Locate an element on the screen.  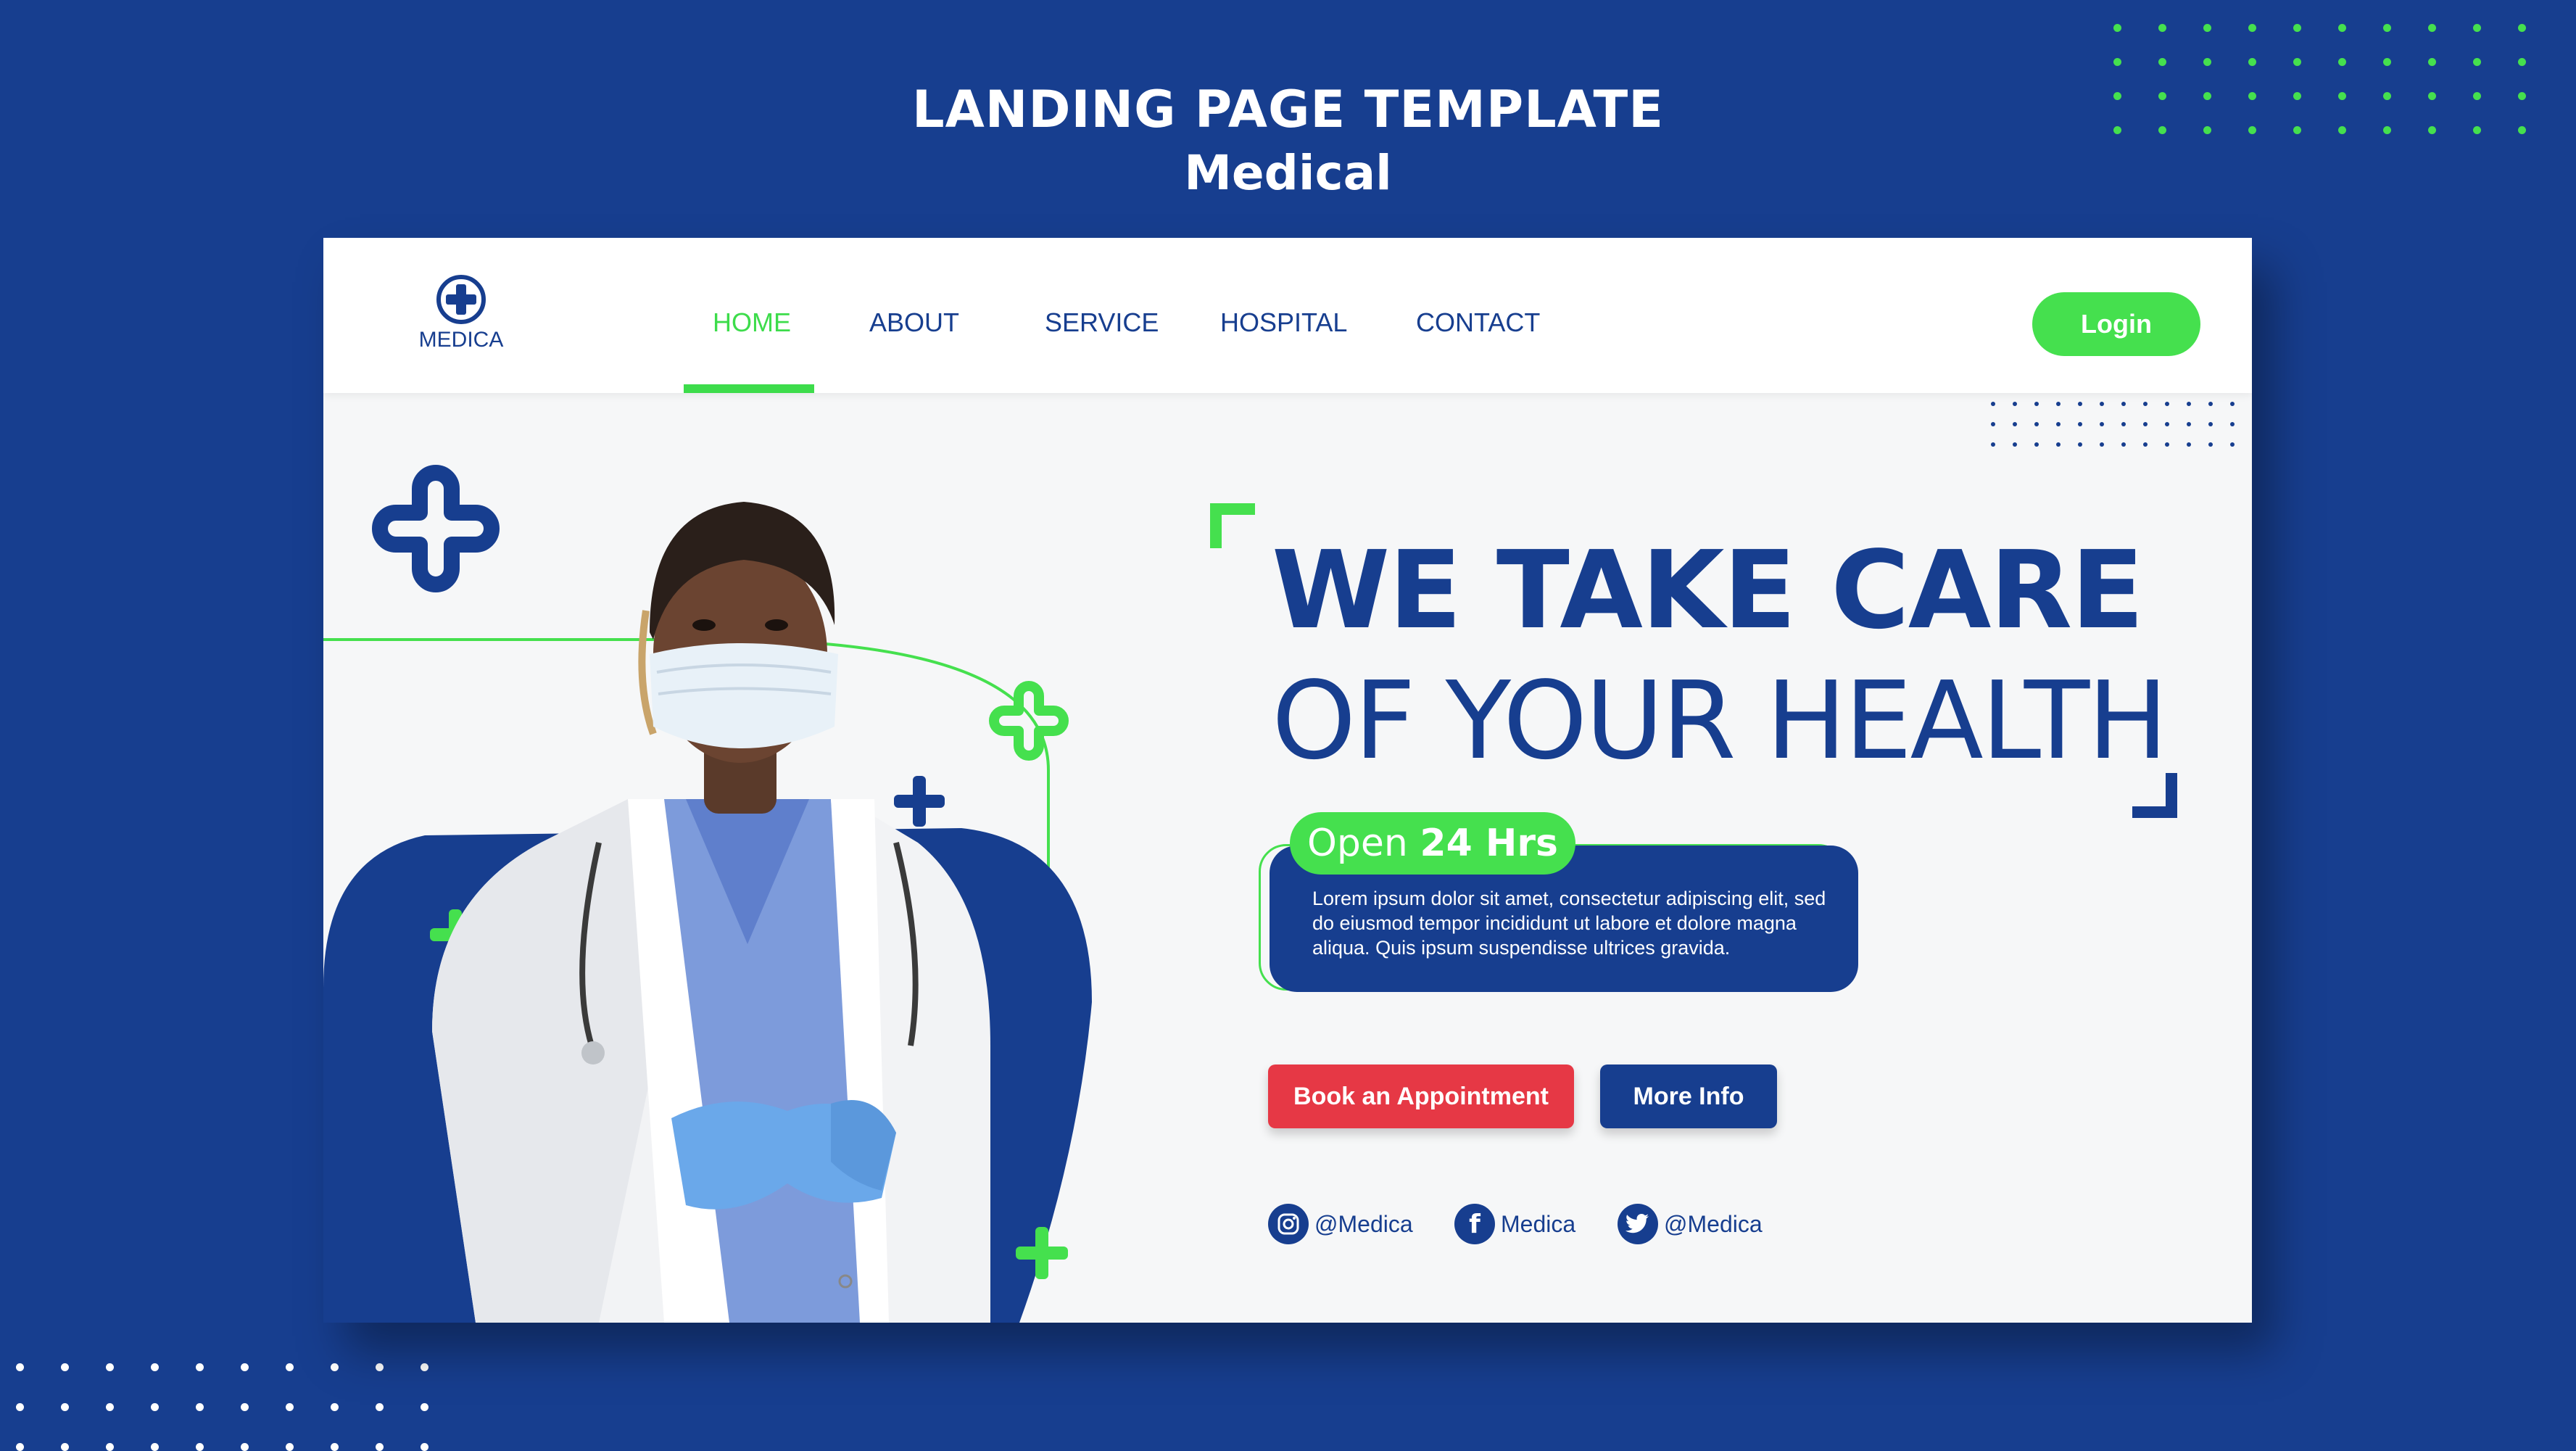
page-title: LANDING PAGE TEMPLATE is located at coordinates (1288, 109).